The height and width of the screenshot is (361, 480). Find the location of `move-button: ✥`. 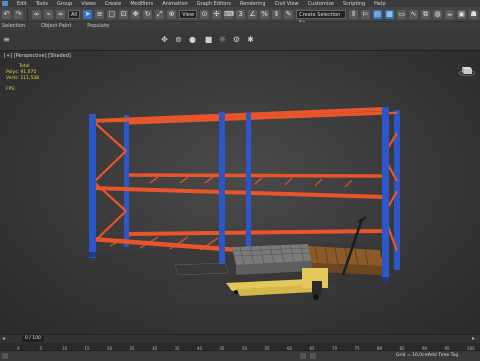

move-button: ✥ is located at coordinates (136, 14).